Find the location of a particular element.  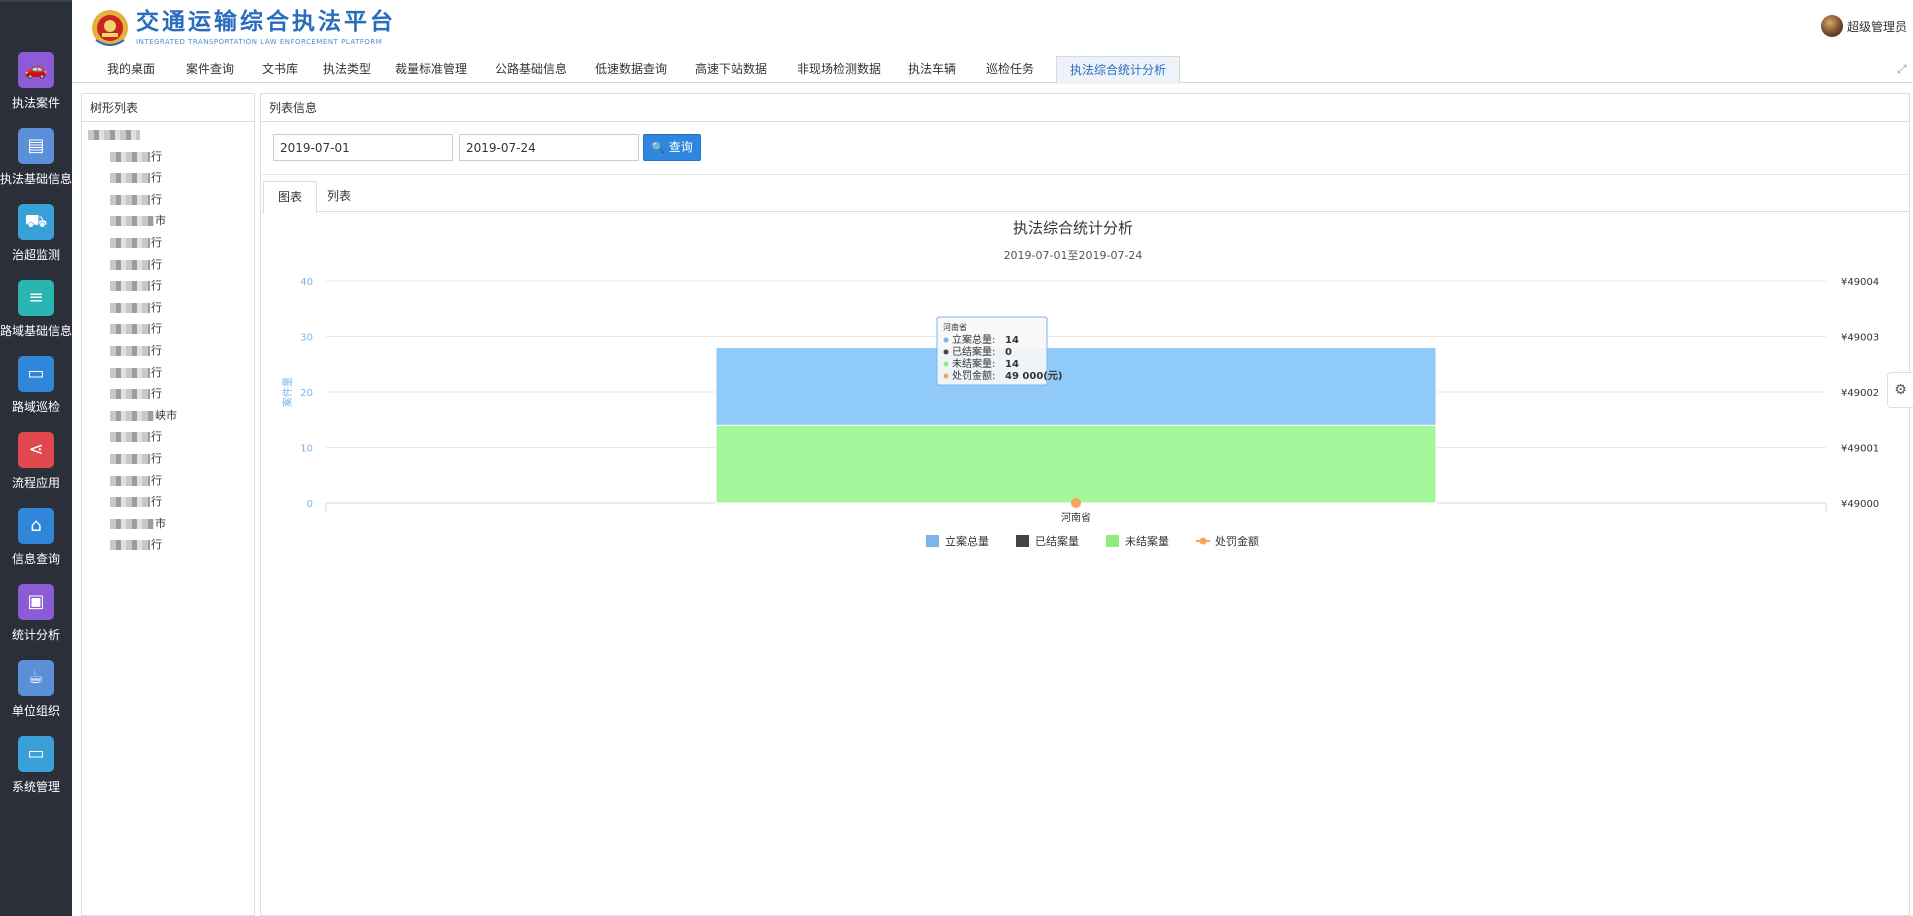

sidebar-item: ⋖ 流程应用 is located at coordinates (36, 470).